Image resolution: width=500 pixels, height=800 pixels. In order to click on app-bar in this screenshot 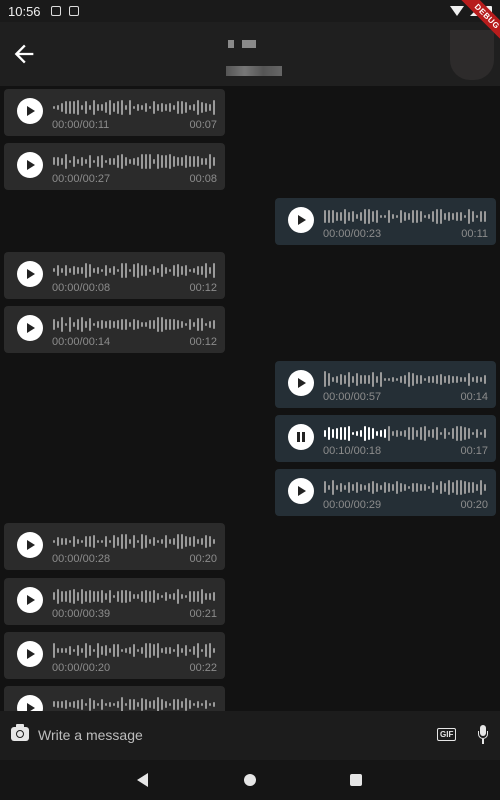, I will do `click(250, 54)`.